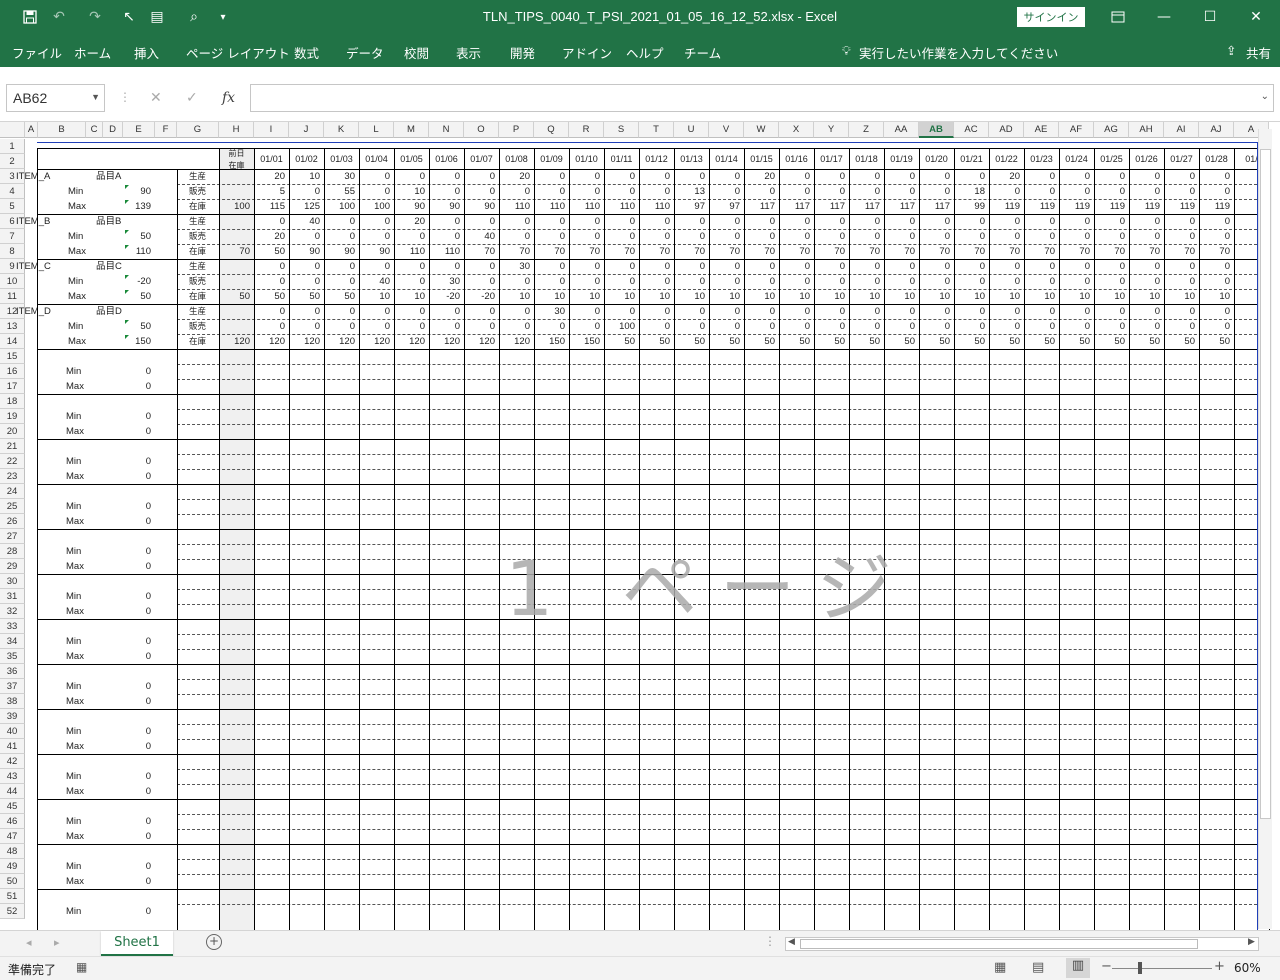 This screenshot has height=980, width=1280. Describe the element at coordinates (12, 881) in the screenshot. I see `row-header: 50` at that location.